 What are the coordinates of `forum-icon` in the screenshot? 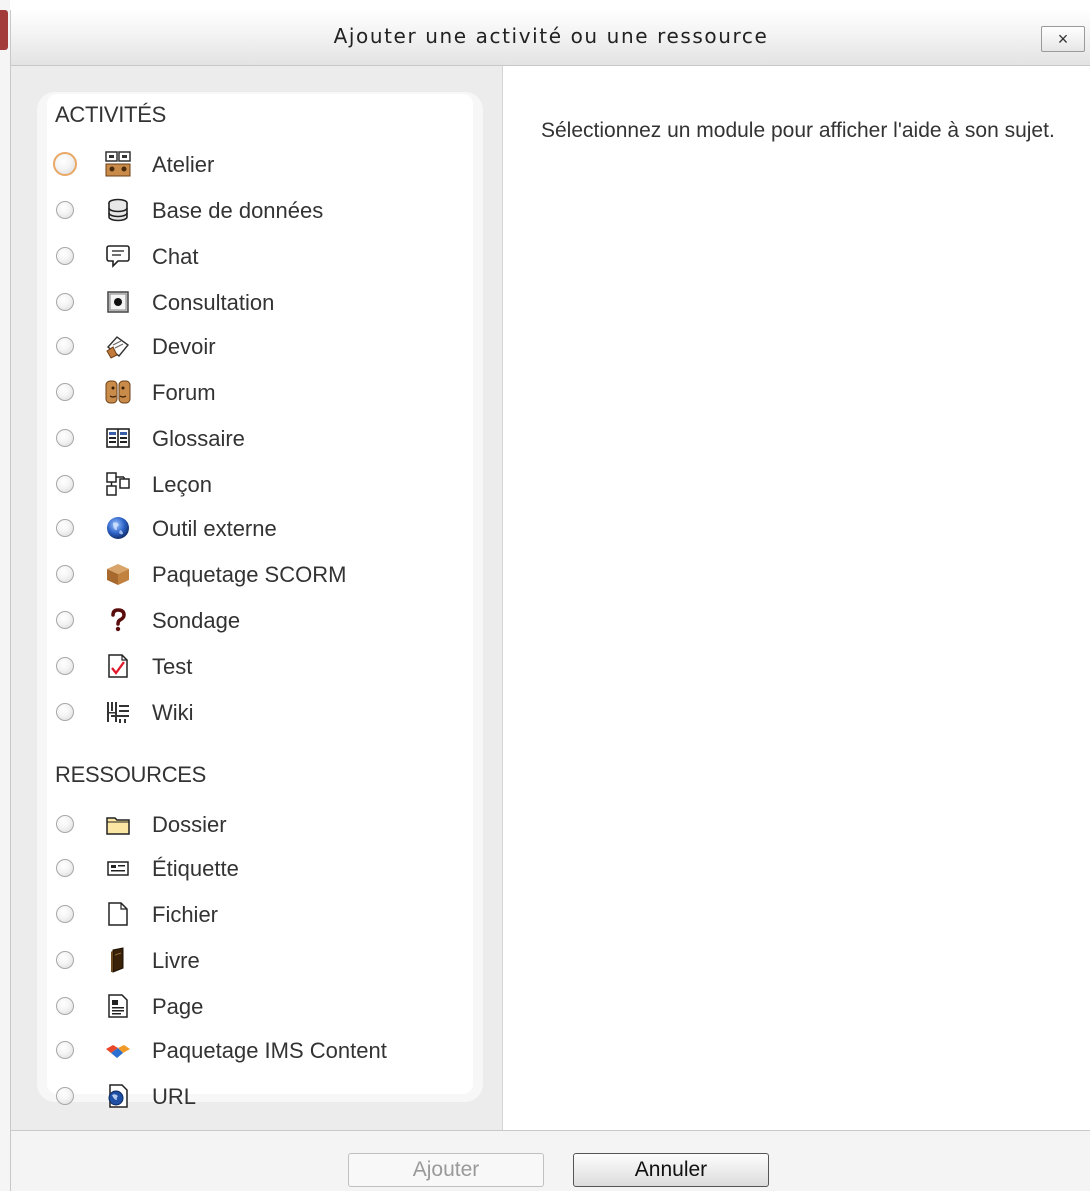 It's located at (118, 392).